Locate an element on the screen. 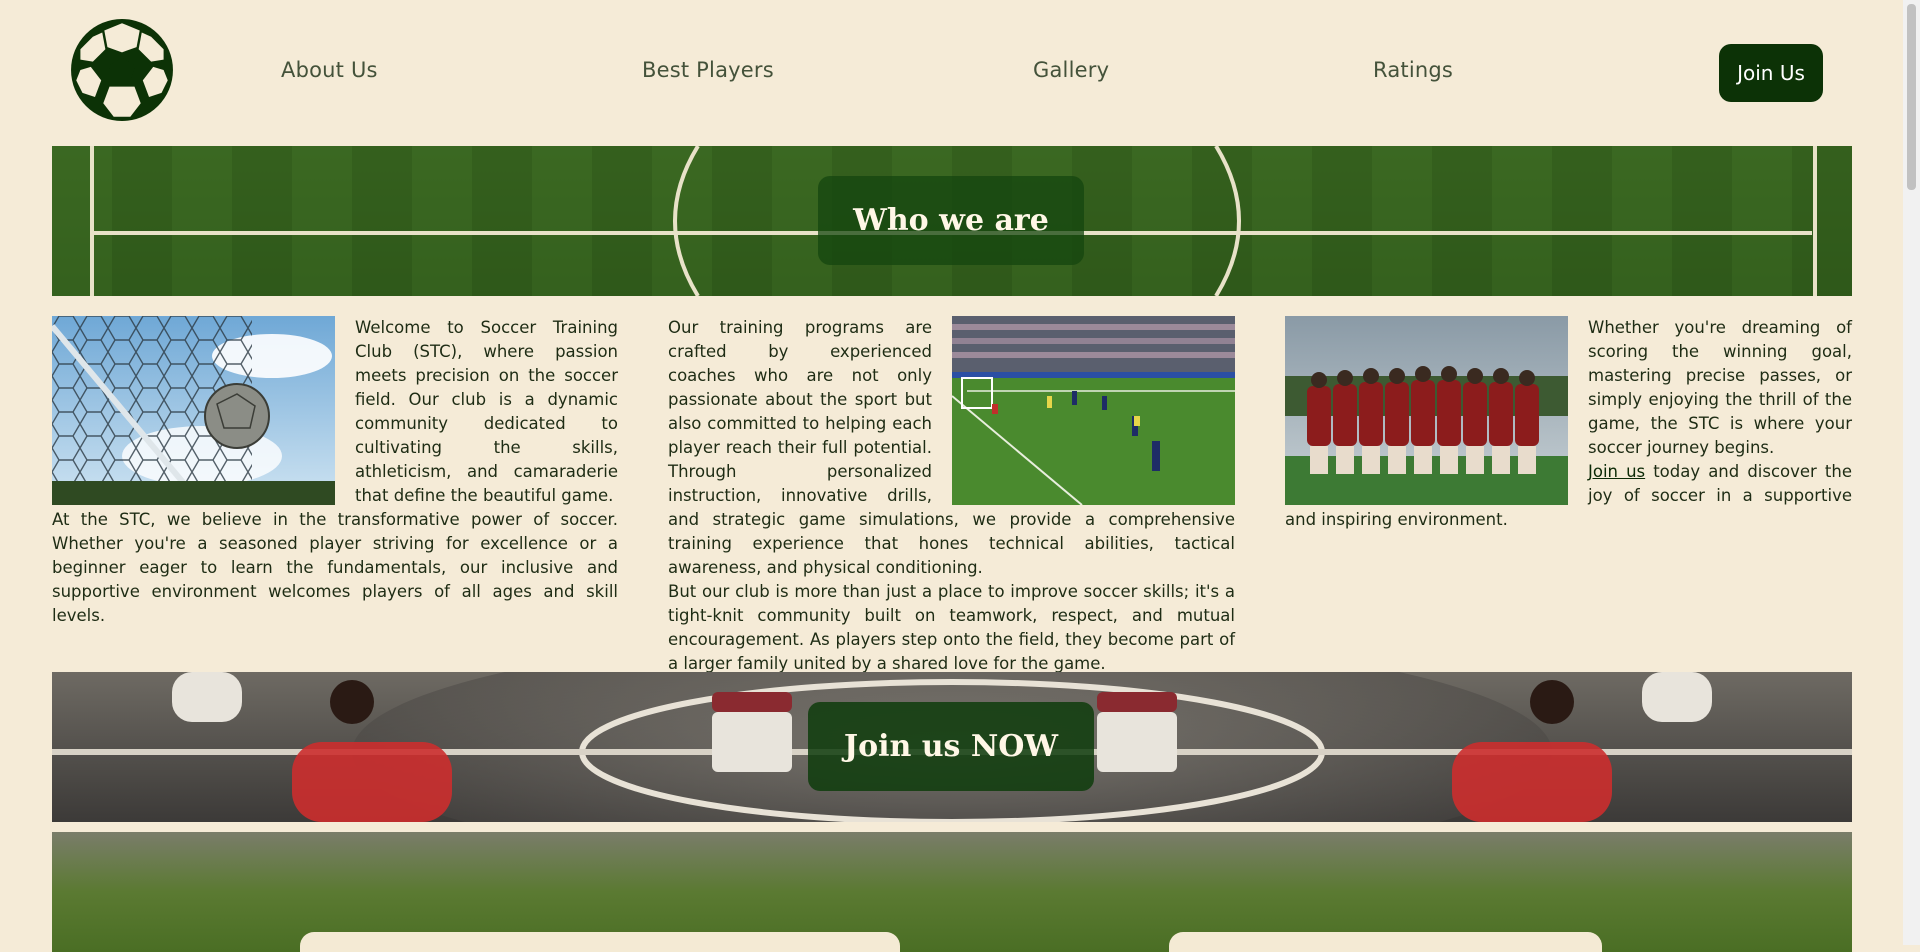 The height and width of the screenshot is (952, 1920). scrollbar-thumb is located at coordinates (1911, 97).